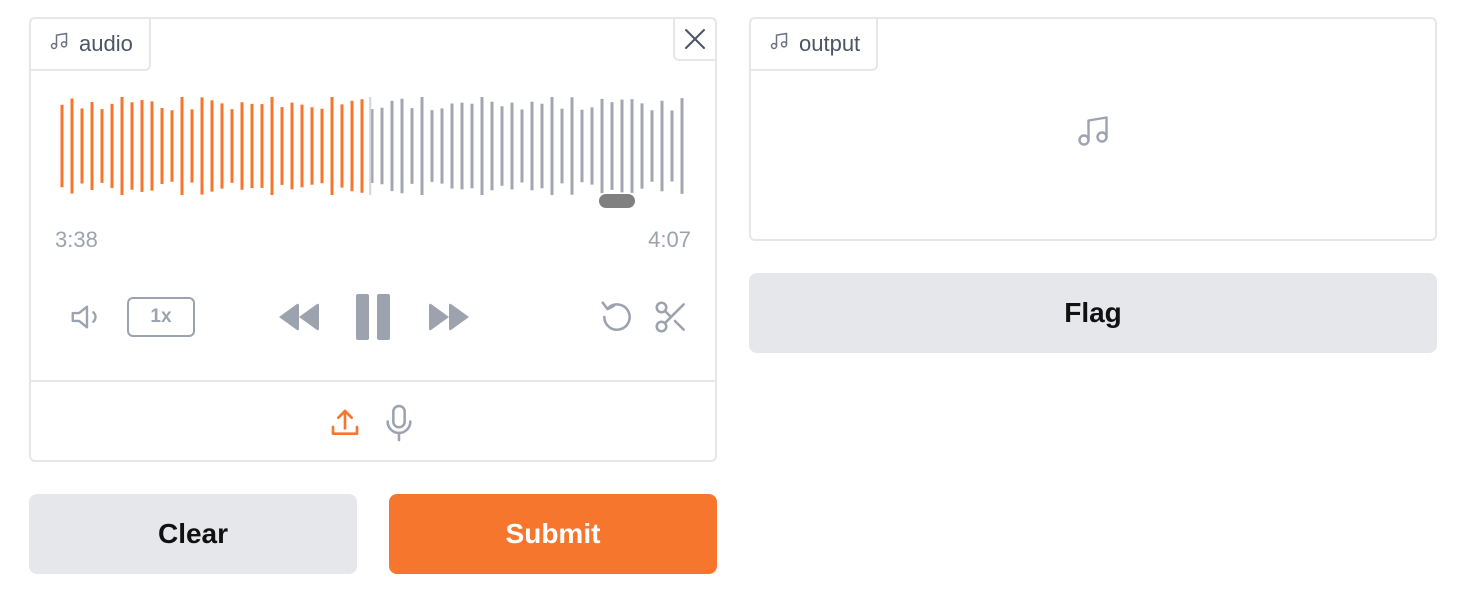 The height and width of the screenshot is (596, 1466). I want to click on upload-source-button, so click(345, 423).